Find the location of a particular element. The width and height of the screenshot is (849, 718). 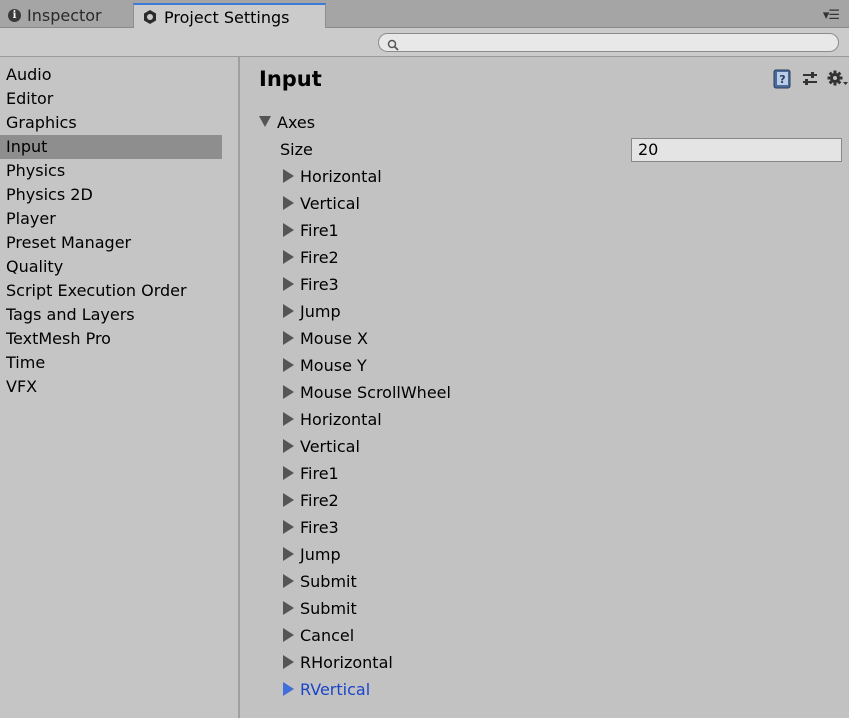

sidebar-item-quality: Quality is located at coordinates (111, 267).